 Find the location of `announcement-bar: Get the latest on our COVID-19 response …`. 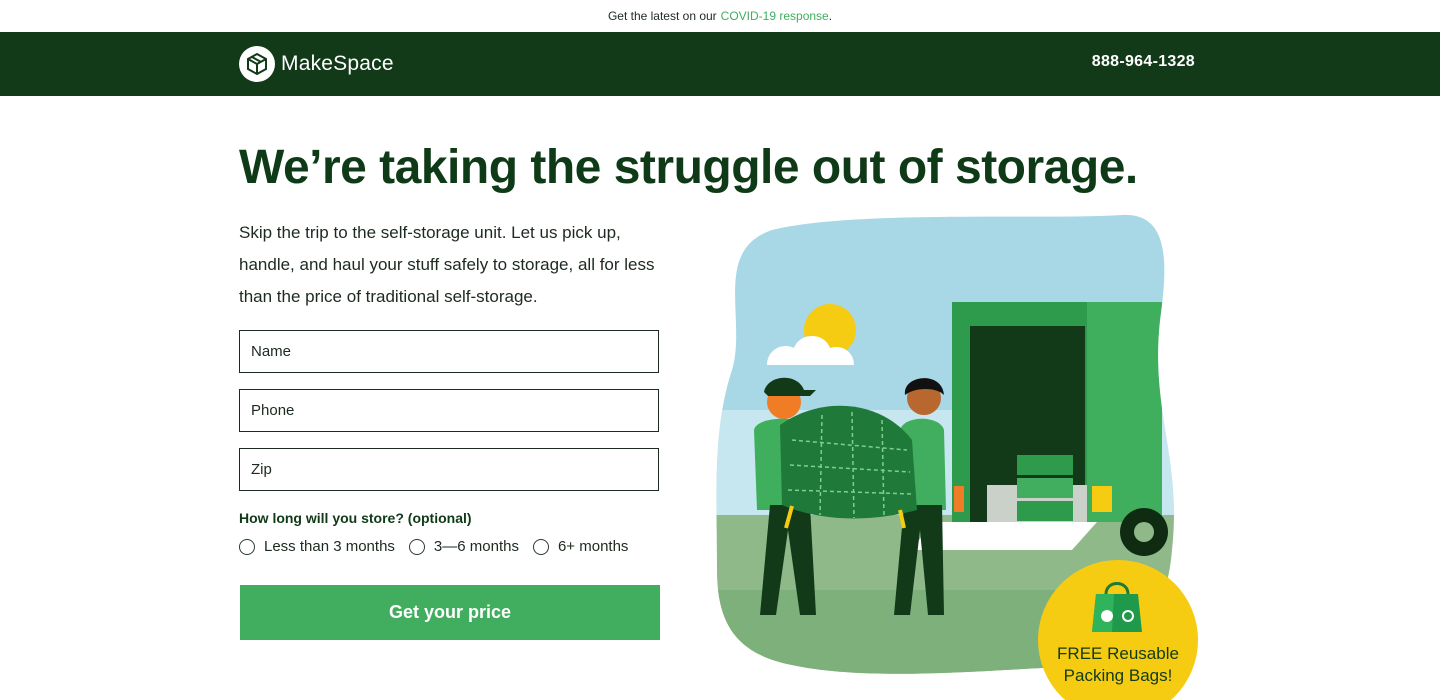

announcement-bar: Get the latest on our COVID-19 response … is located at coordinates (720, 16).